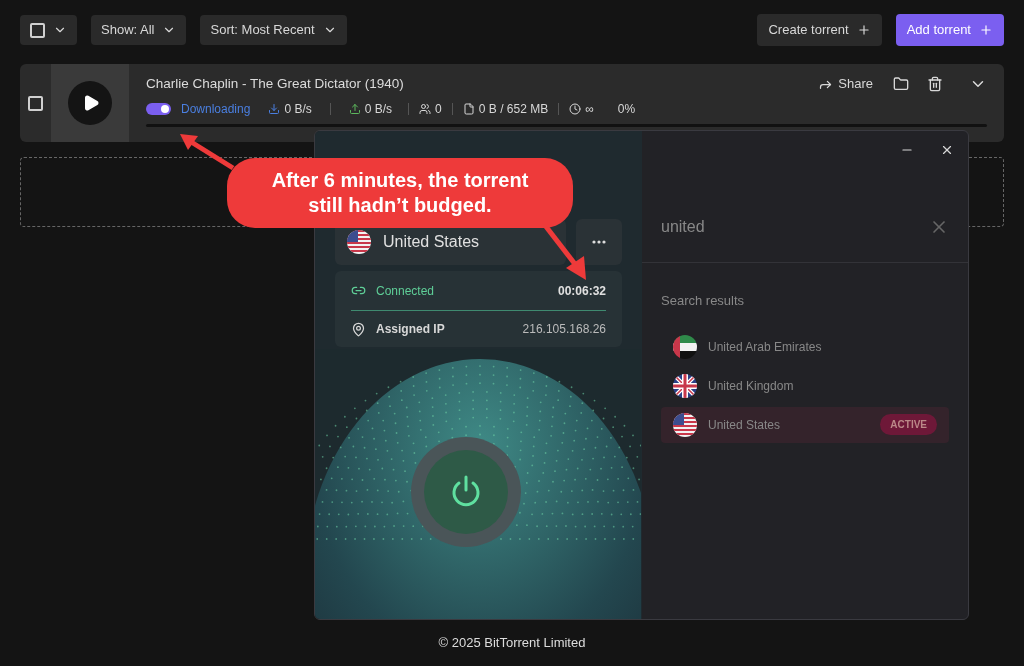 This screenshot has width=1024, height=666. What do you see at coordinates (216, 110) in the screenshot?
I see `status-label: Downloading` at bounding box center [216, 110].